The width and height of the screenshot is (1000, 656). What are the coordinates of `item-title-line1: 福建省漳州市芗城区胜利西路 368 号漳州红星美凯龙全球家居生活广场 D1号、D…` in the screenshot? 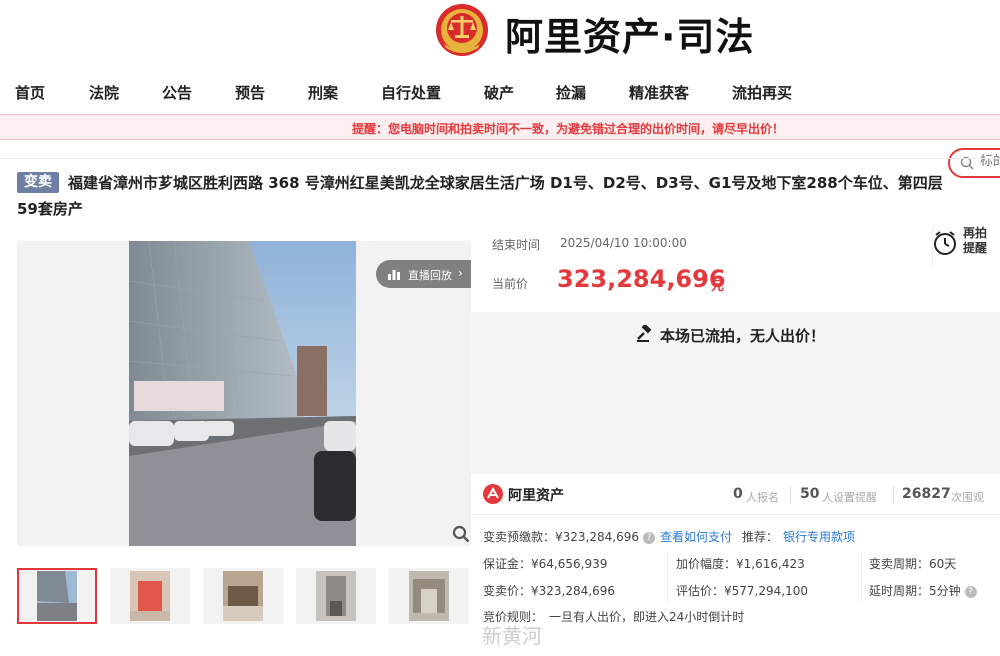 It's located at (505, 183).